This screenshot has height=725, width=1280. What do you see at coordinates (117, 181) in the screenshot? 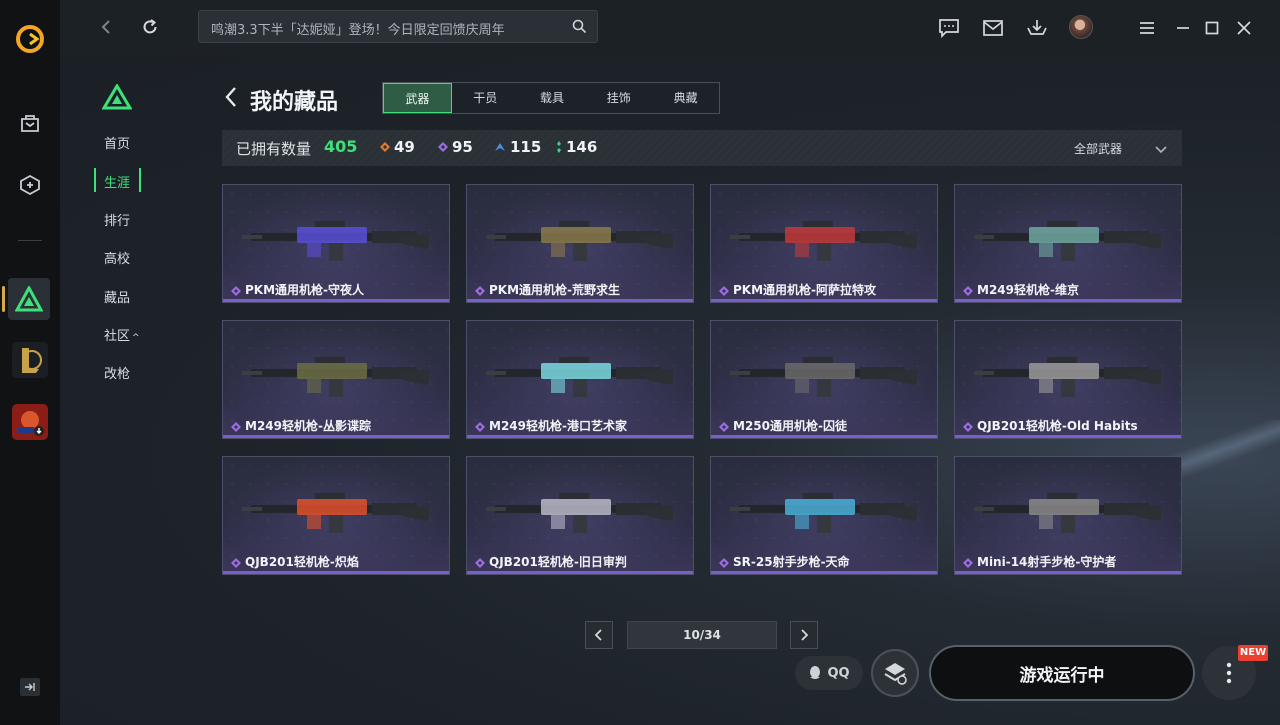
I see `nav-item-career: 生涯` at bounding box center [117, 181].